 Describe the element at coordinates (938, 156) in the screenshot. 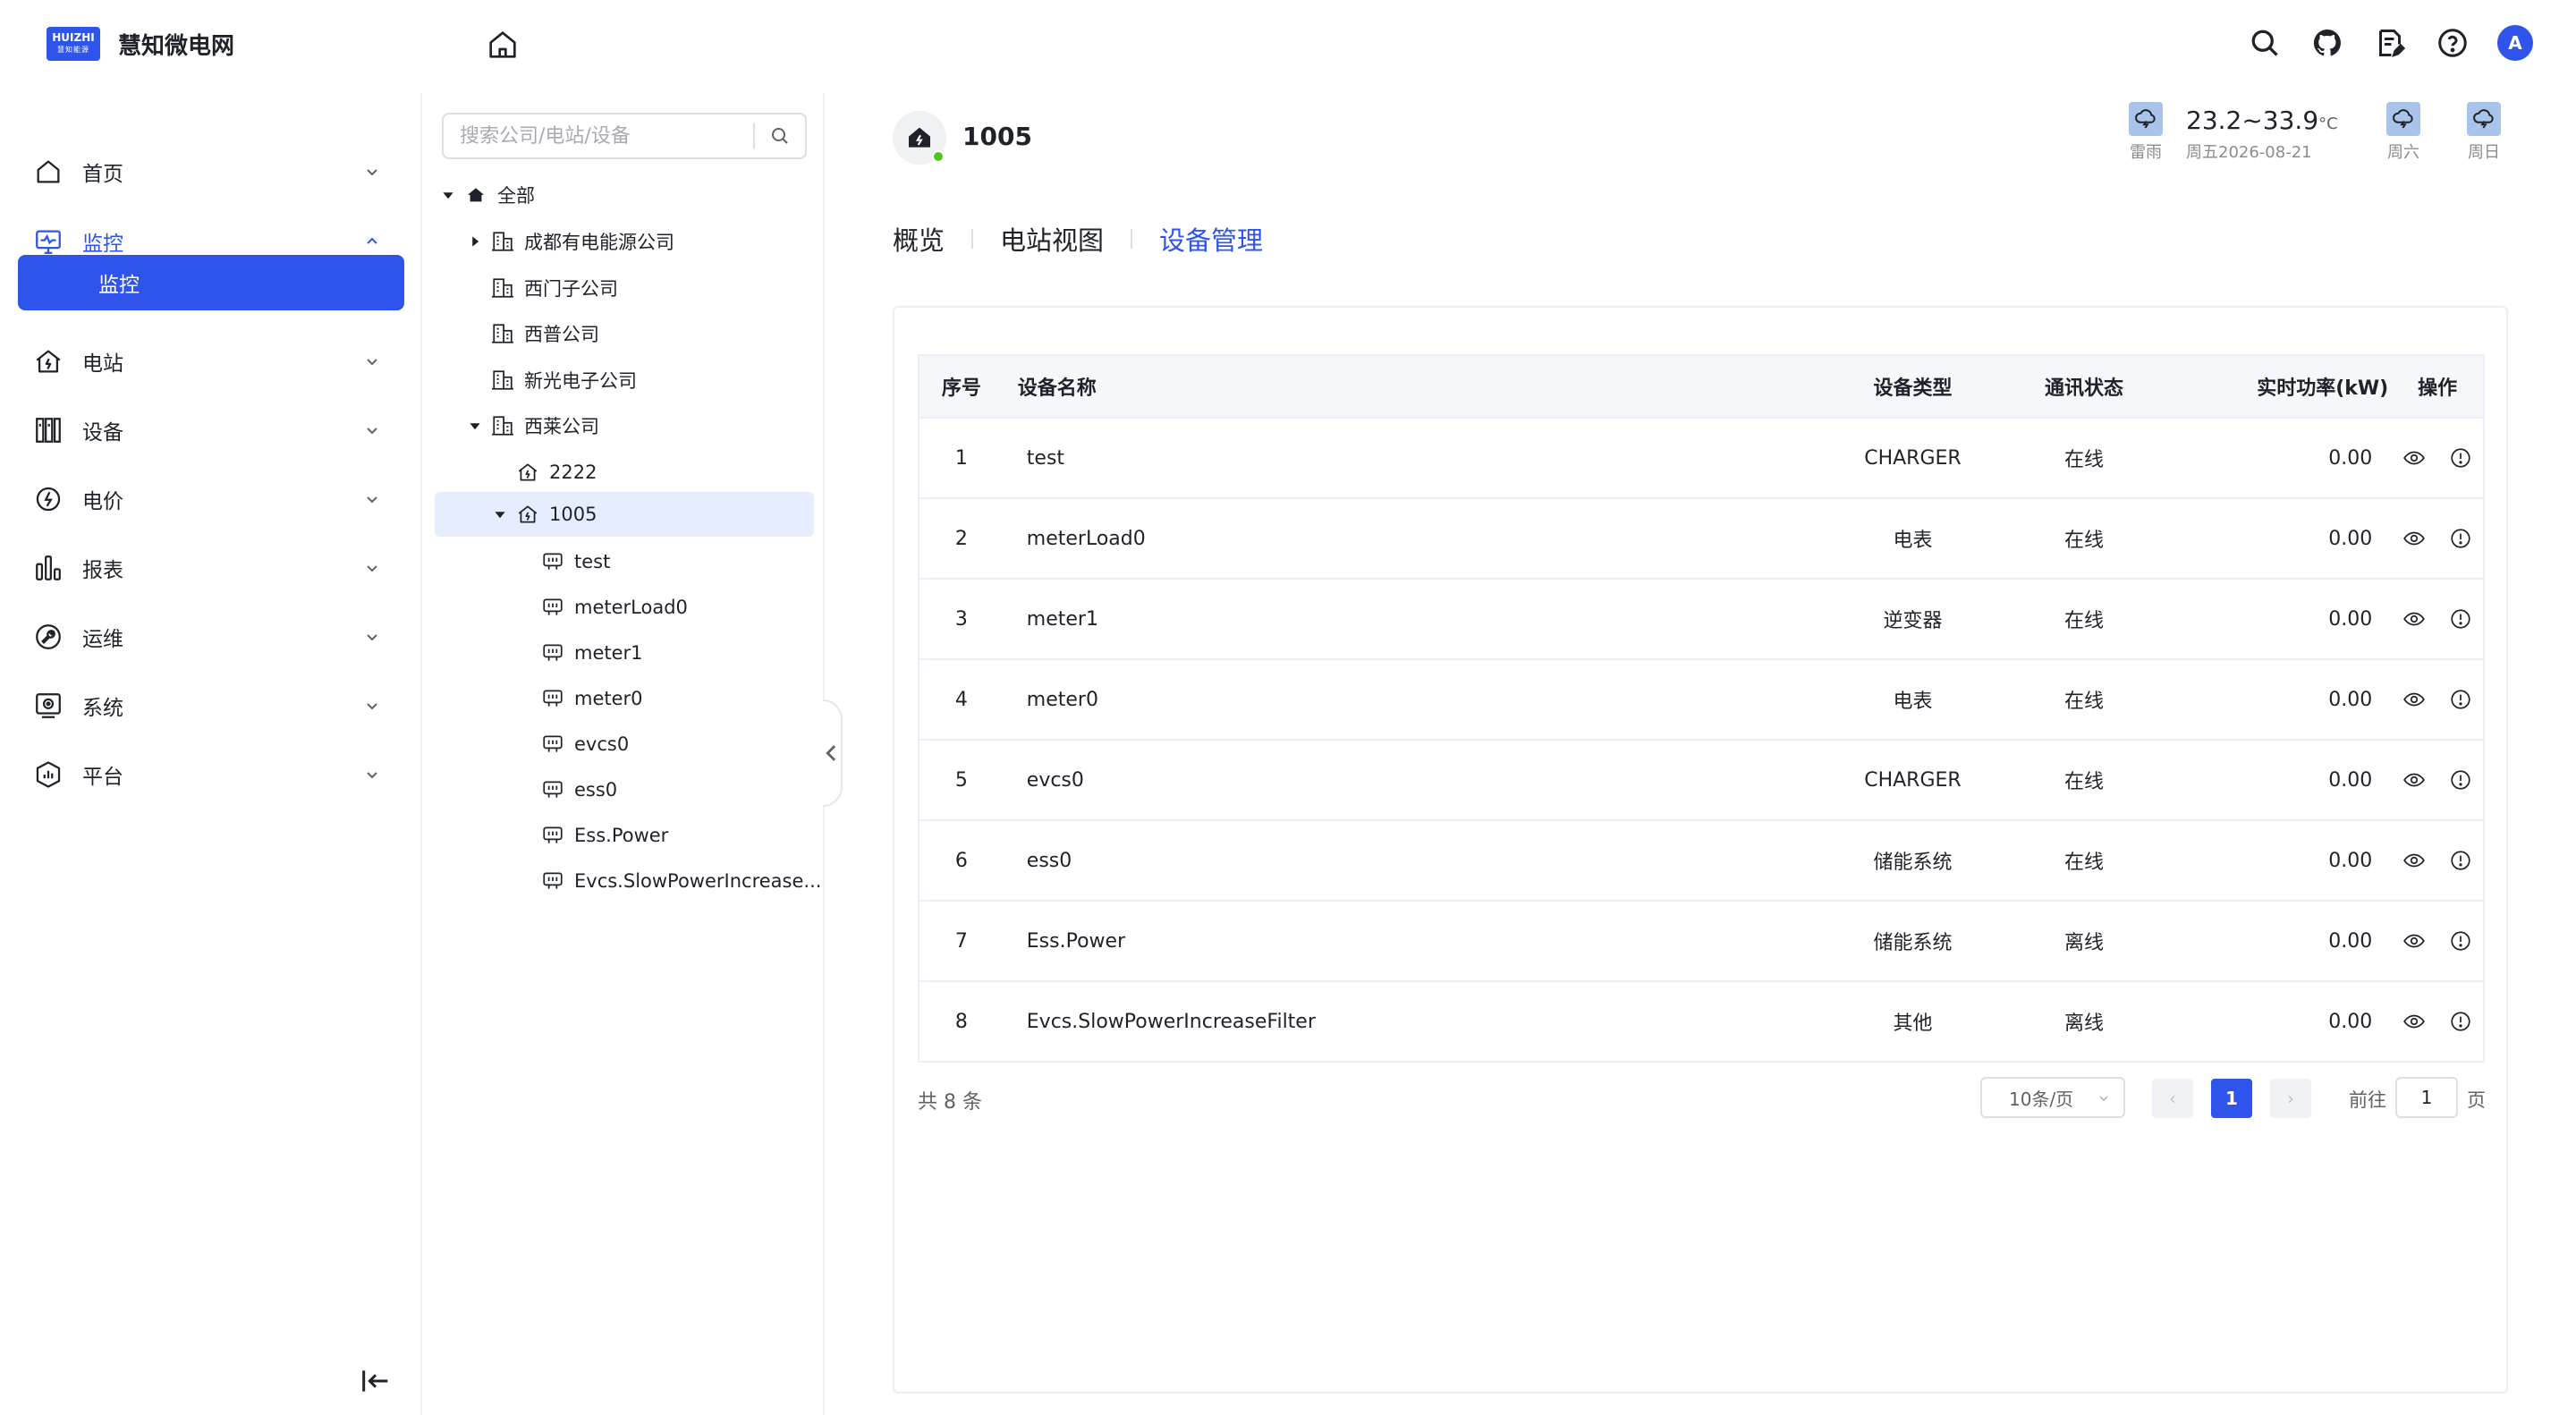

I see `online-status-dot` at that location.